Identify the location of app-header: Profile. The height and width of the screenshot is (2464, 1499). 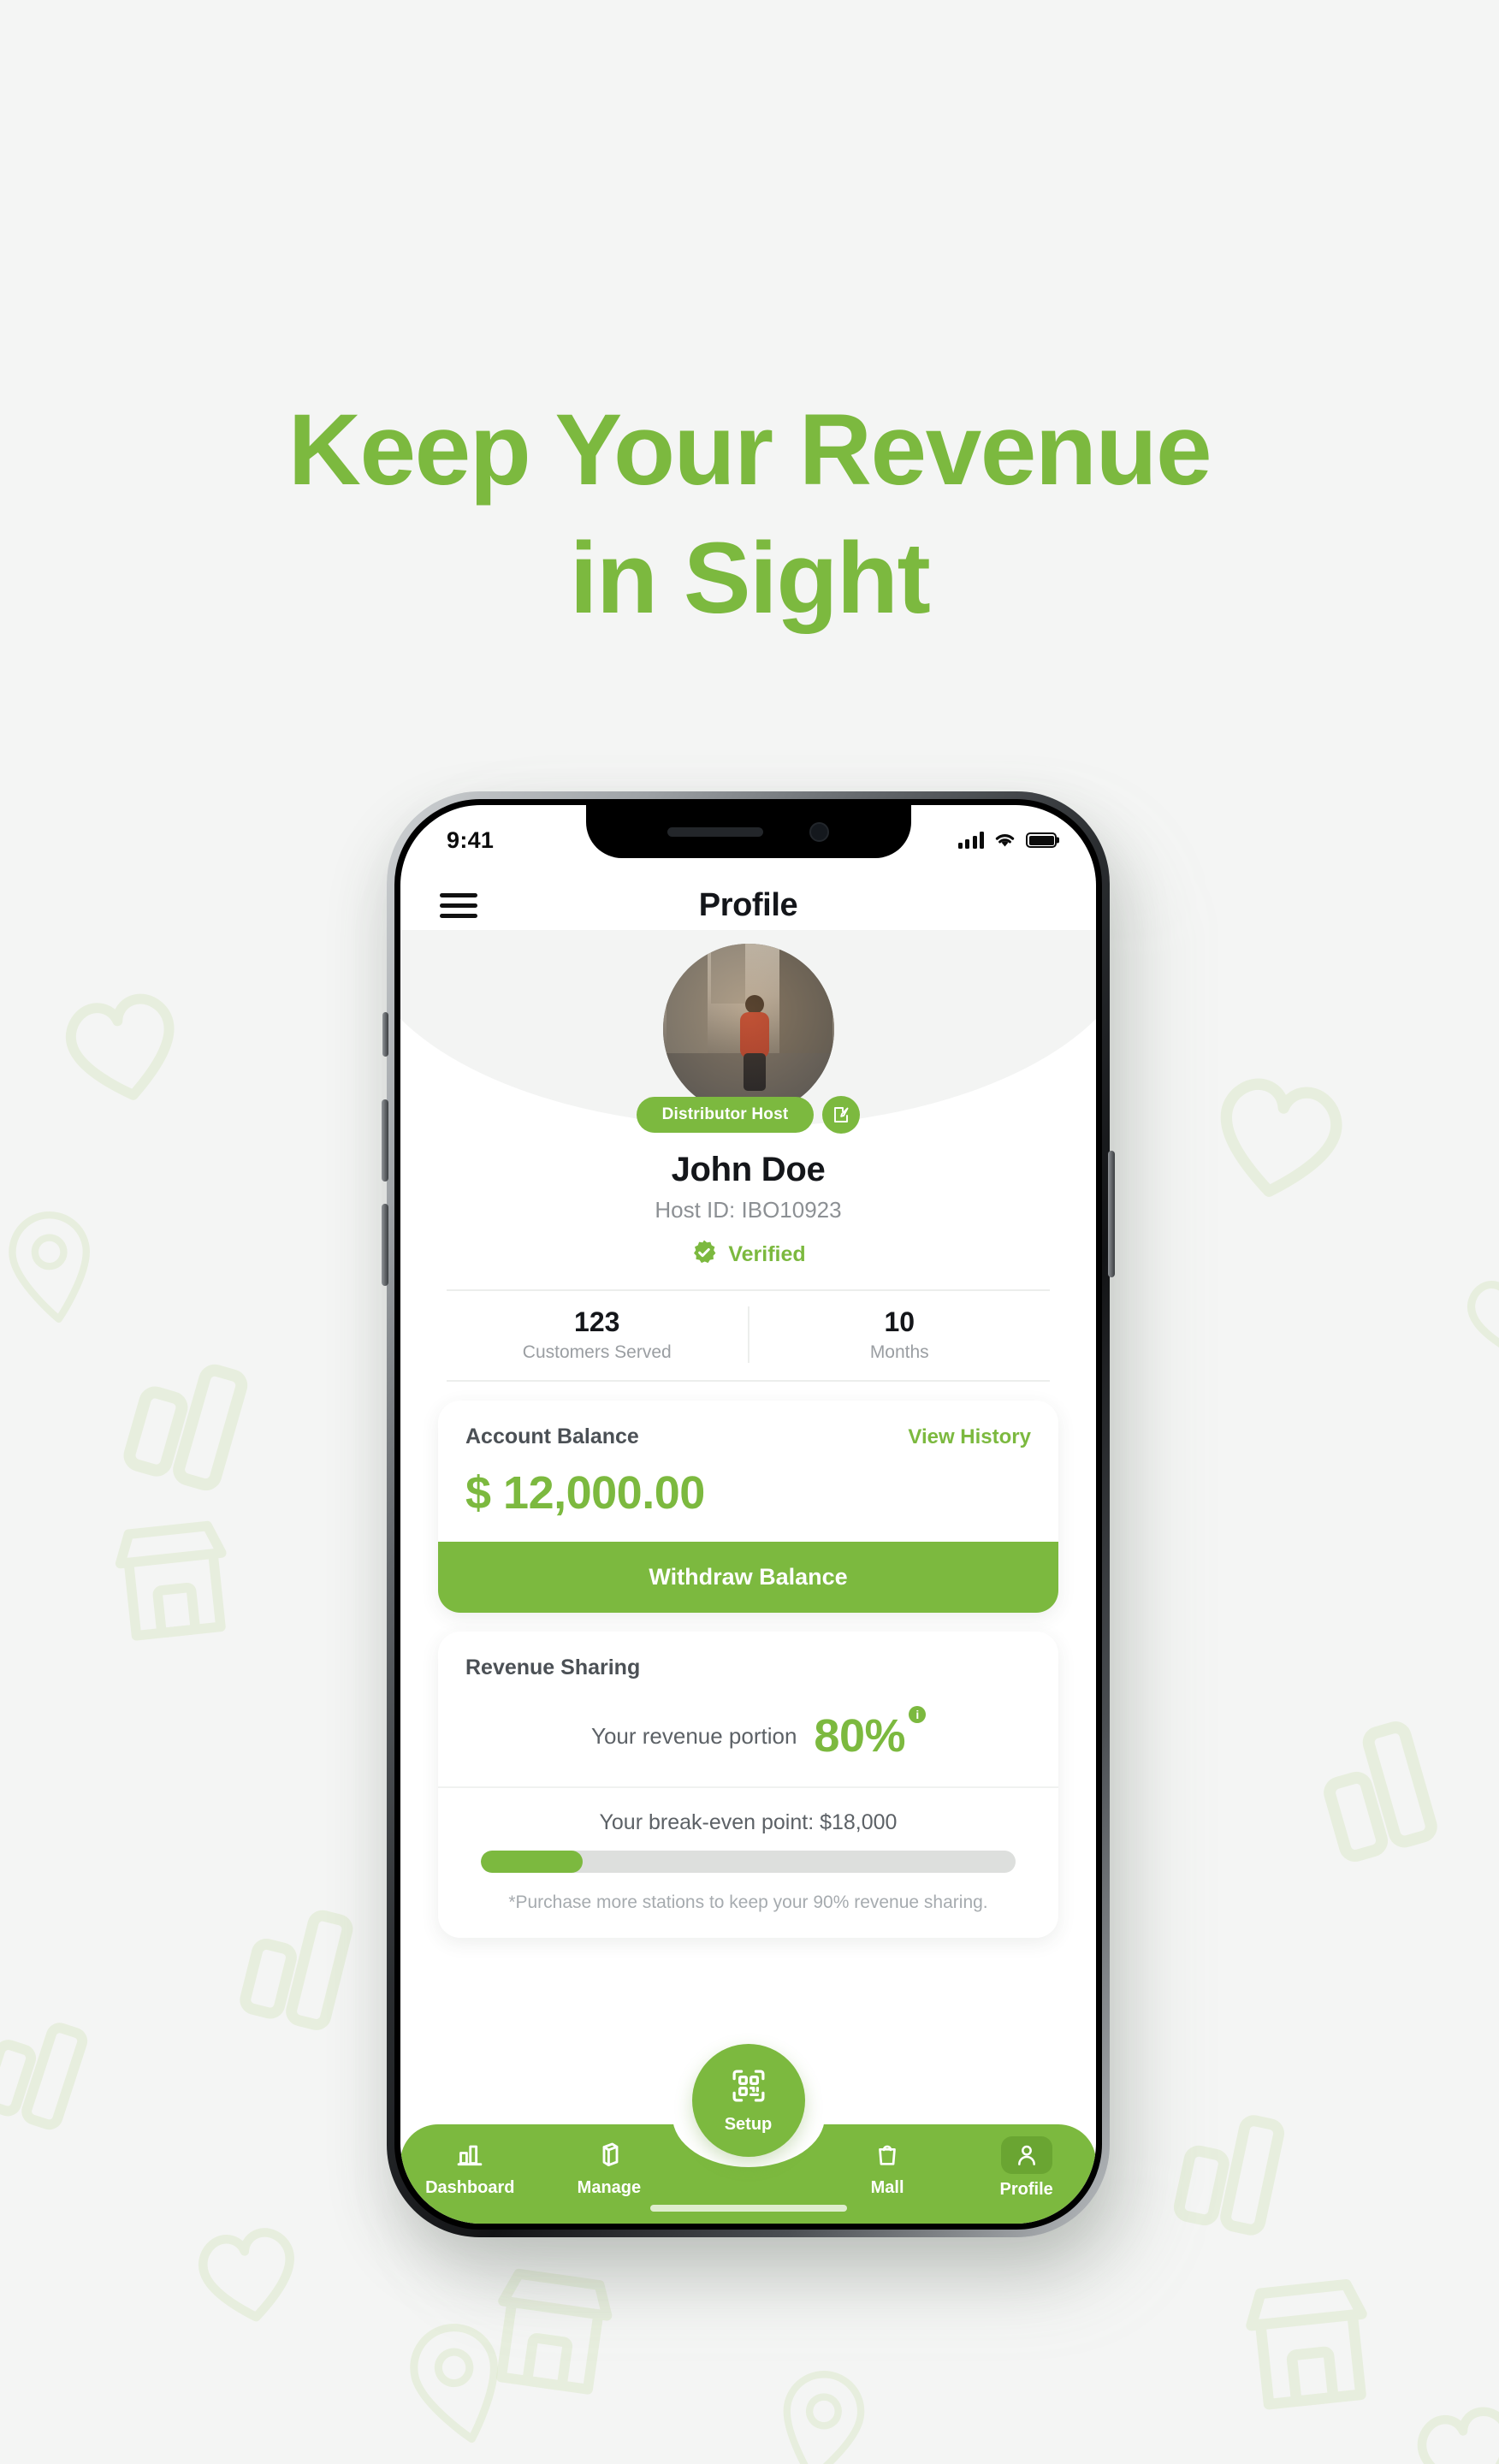
(748, 905).